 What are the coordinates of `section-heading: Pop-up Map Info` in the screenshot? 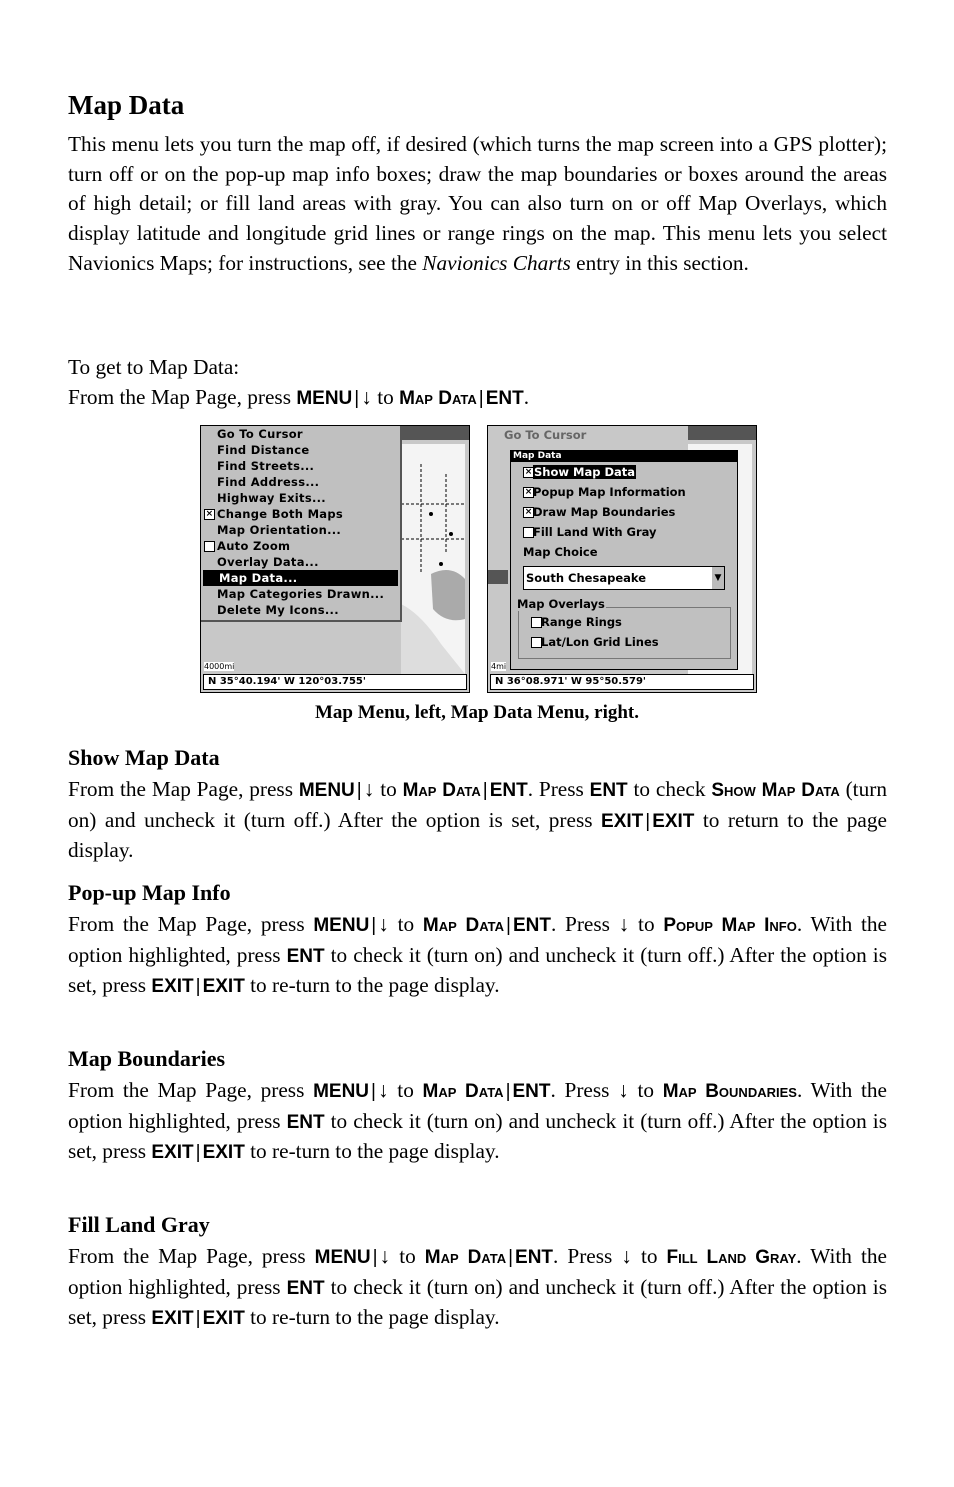 It's located at (149, 892).